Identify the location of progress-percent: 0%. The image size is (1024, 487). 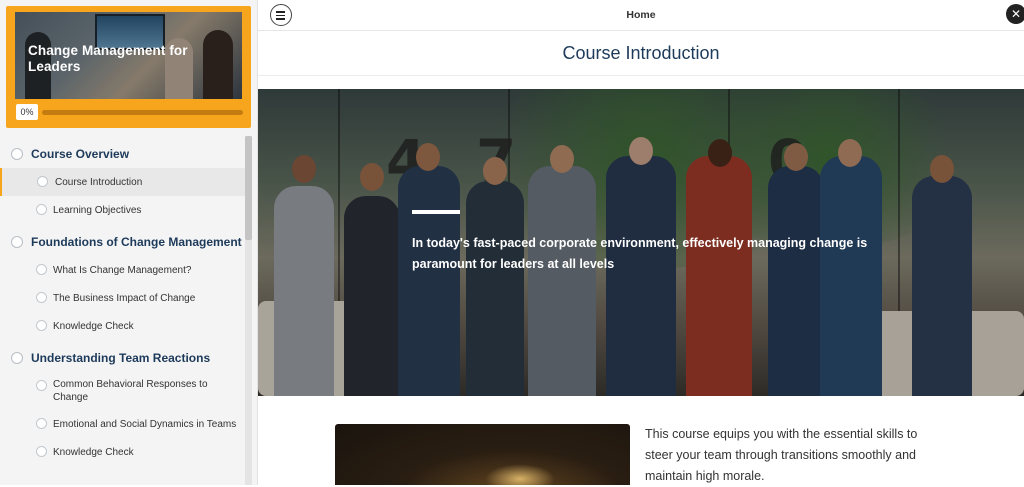
(27, 112).